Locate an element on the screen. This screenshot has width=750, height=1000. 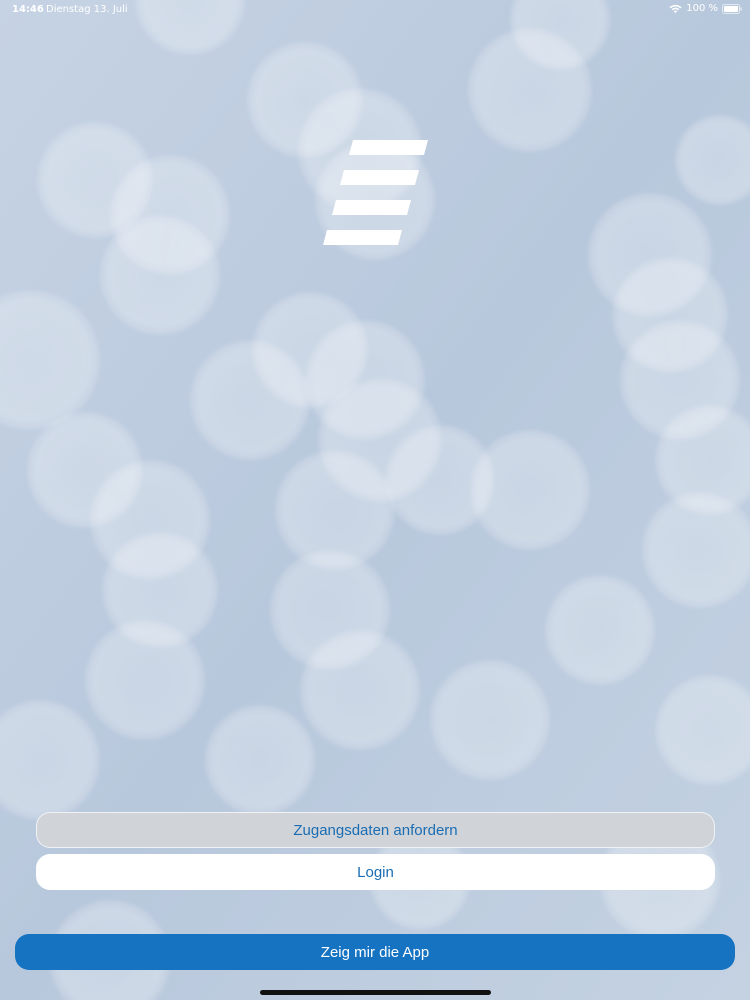
wifi-icon is located at coordinates (675, 8).